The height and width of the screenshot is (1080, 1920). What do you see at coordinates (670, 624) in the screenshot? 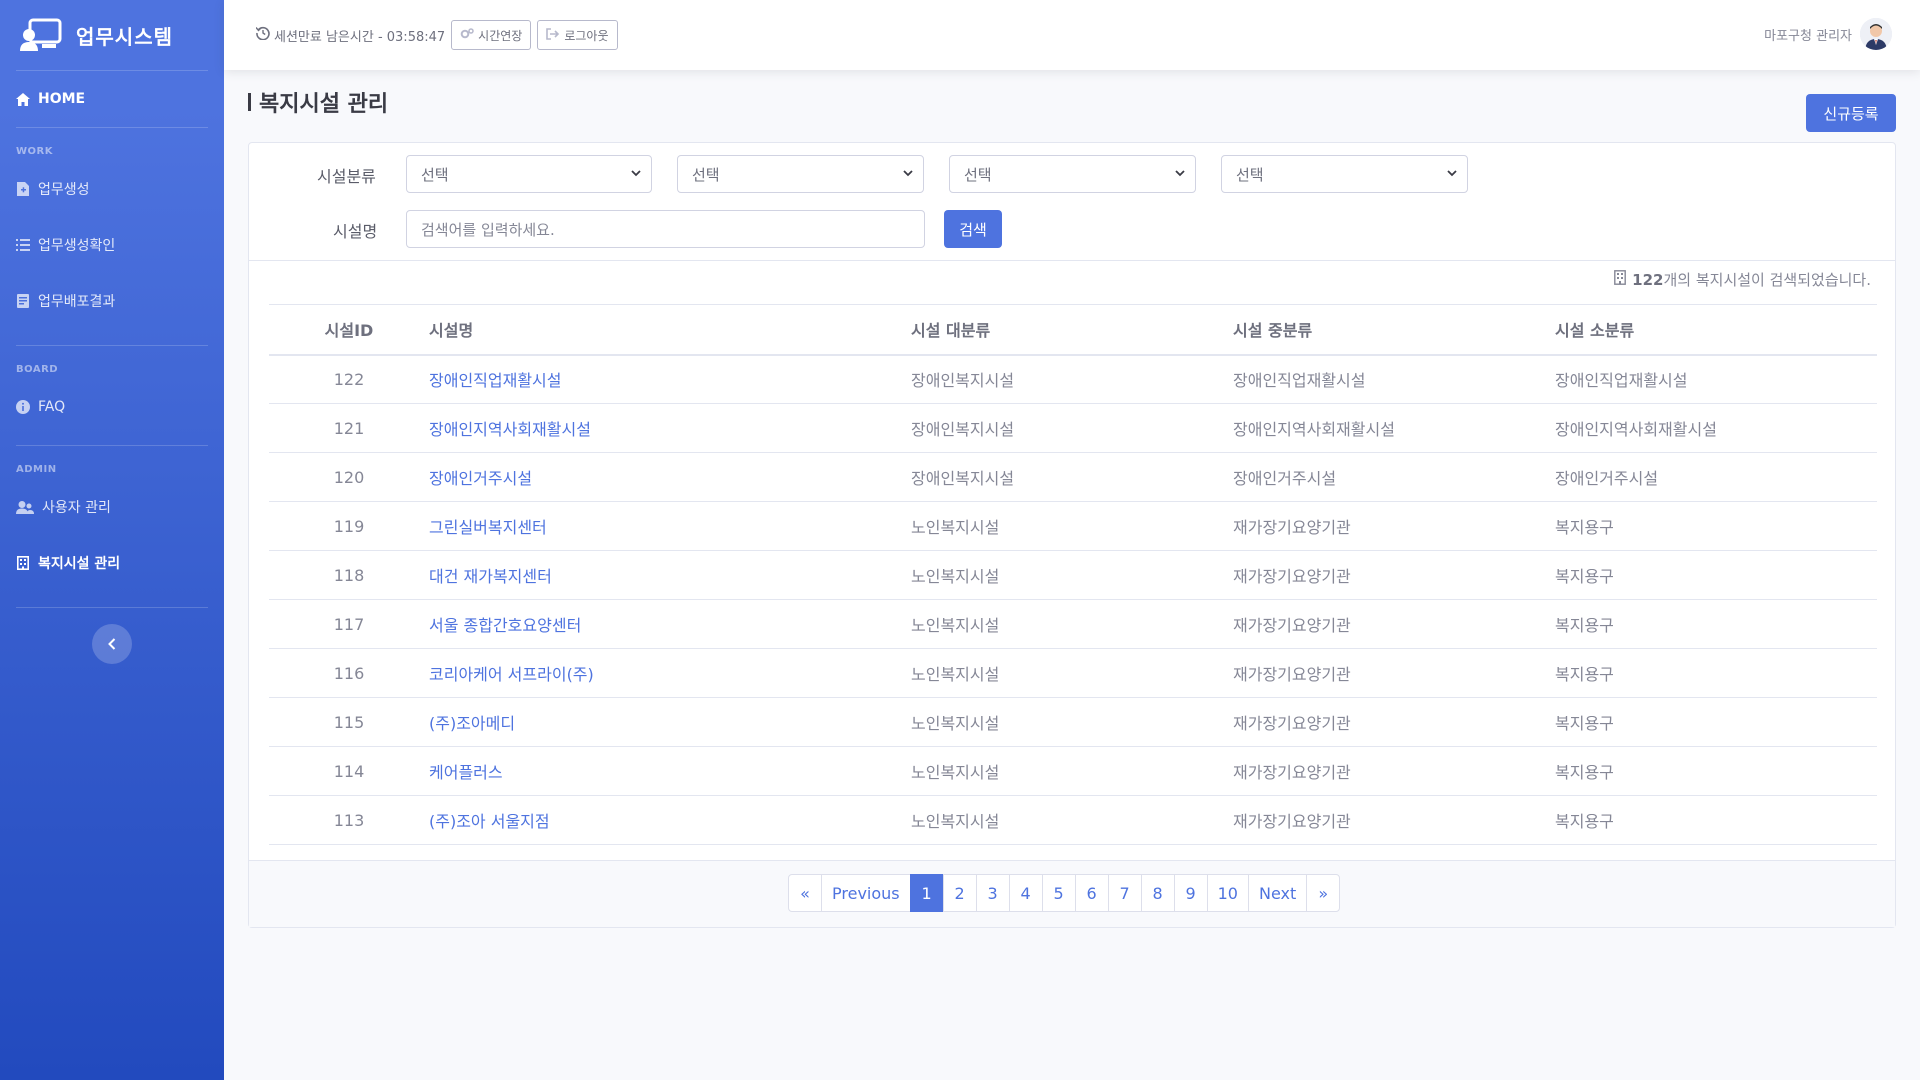
I see `facility-name-link: 서울 종합간호요양센터` at bounding box center [670, 624].